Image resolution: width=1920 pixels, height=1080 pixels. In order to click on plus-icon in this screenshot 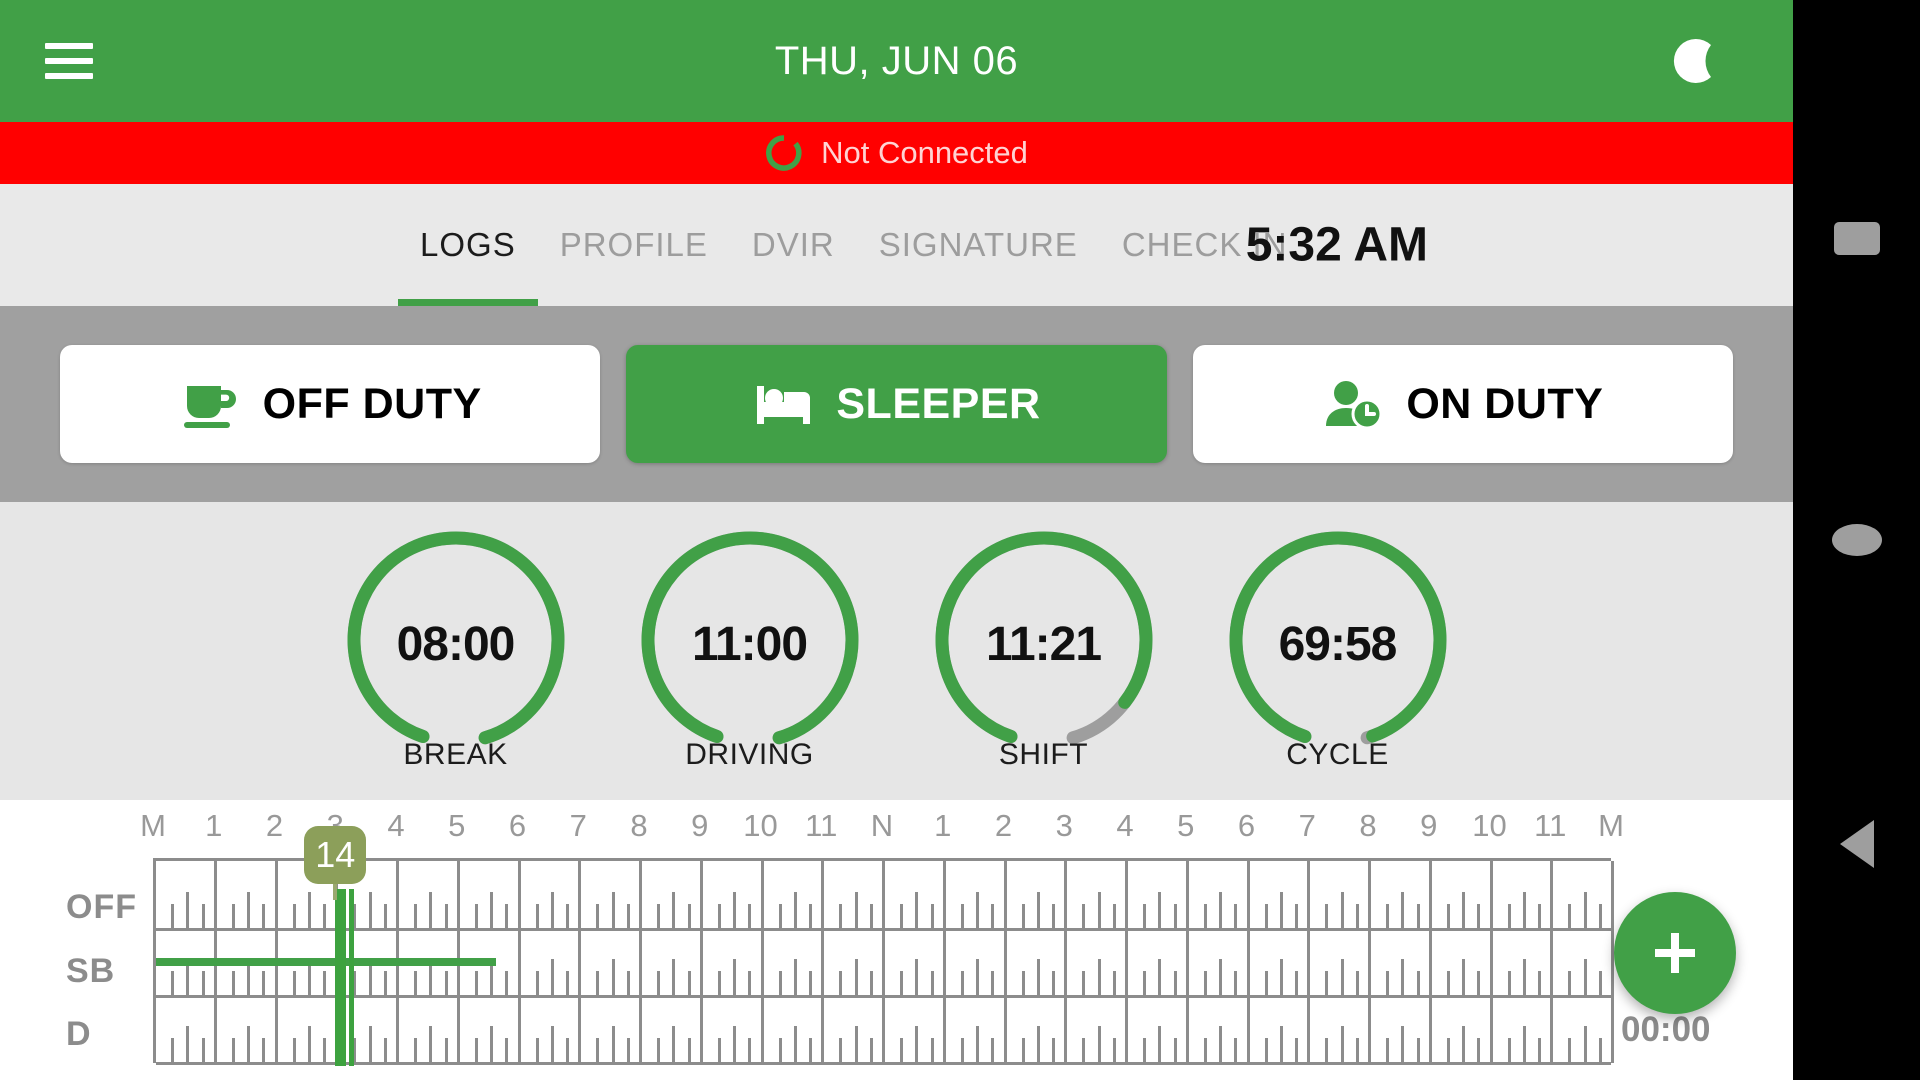, I will do `click(1675, 953)`.